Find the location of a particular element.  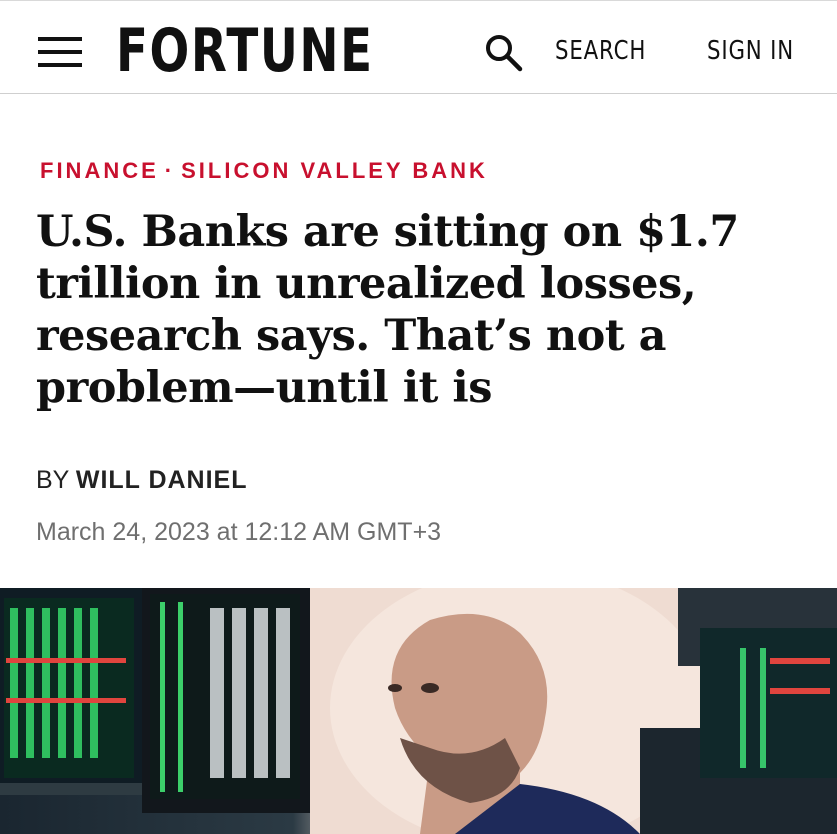

site-logo: FORTUNE is located at coordinates (245, 51).